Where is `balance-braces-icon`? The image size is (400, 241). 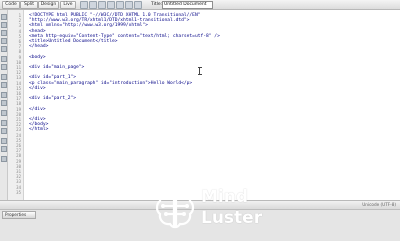 balance-braces-icon is located at coordinates (4, 67).